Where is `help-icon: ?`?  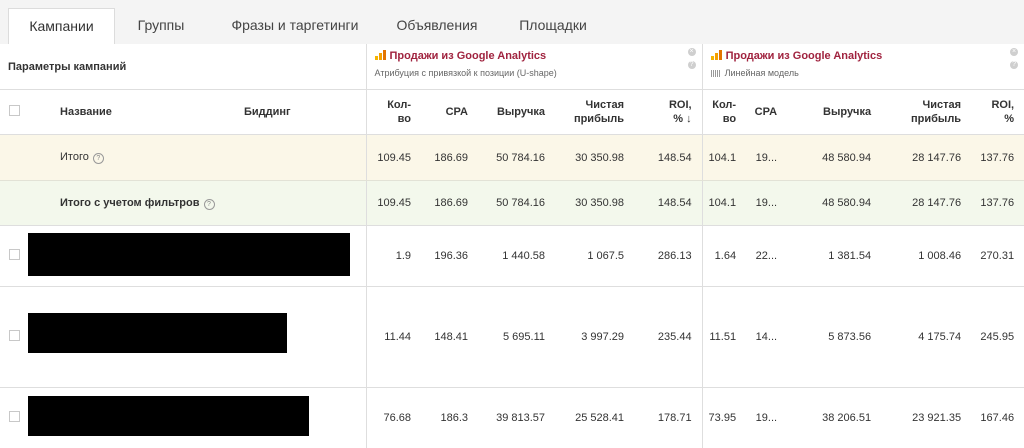
help-icon: ? is located at coordinates (692, 65).